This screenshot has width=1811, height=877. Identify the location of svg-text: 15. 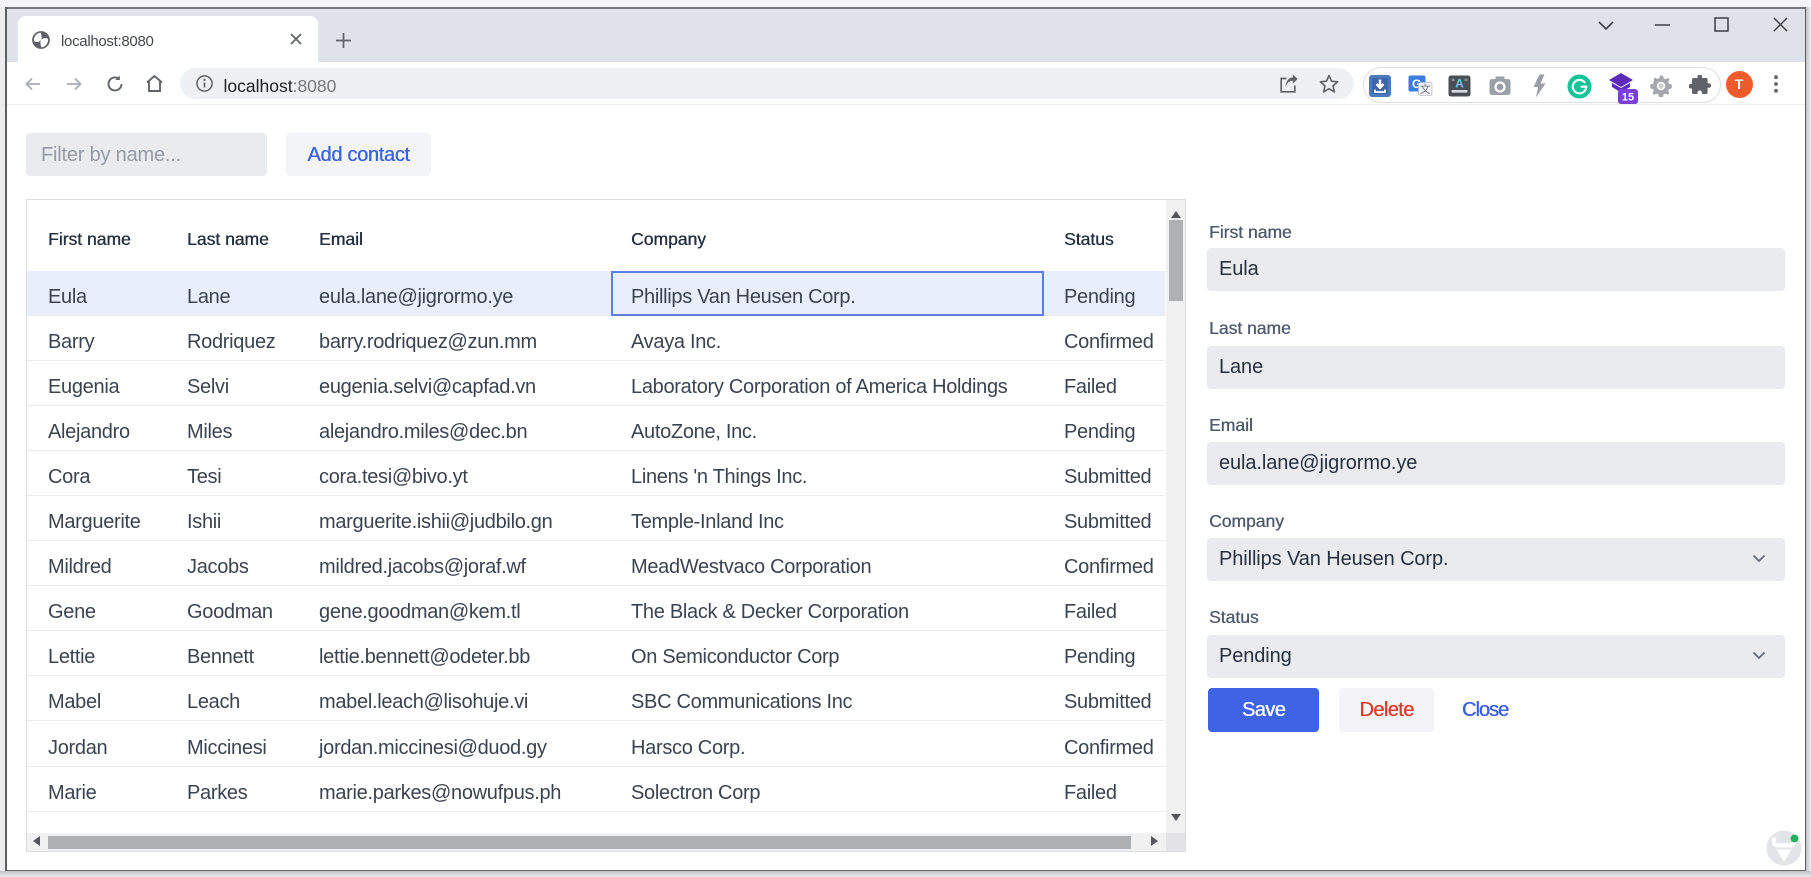
(1627, 98).